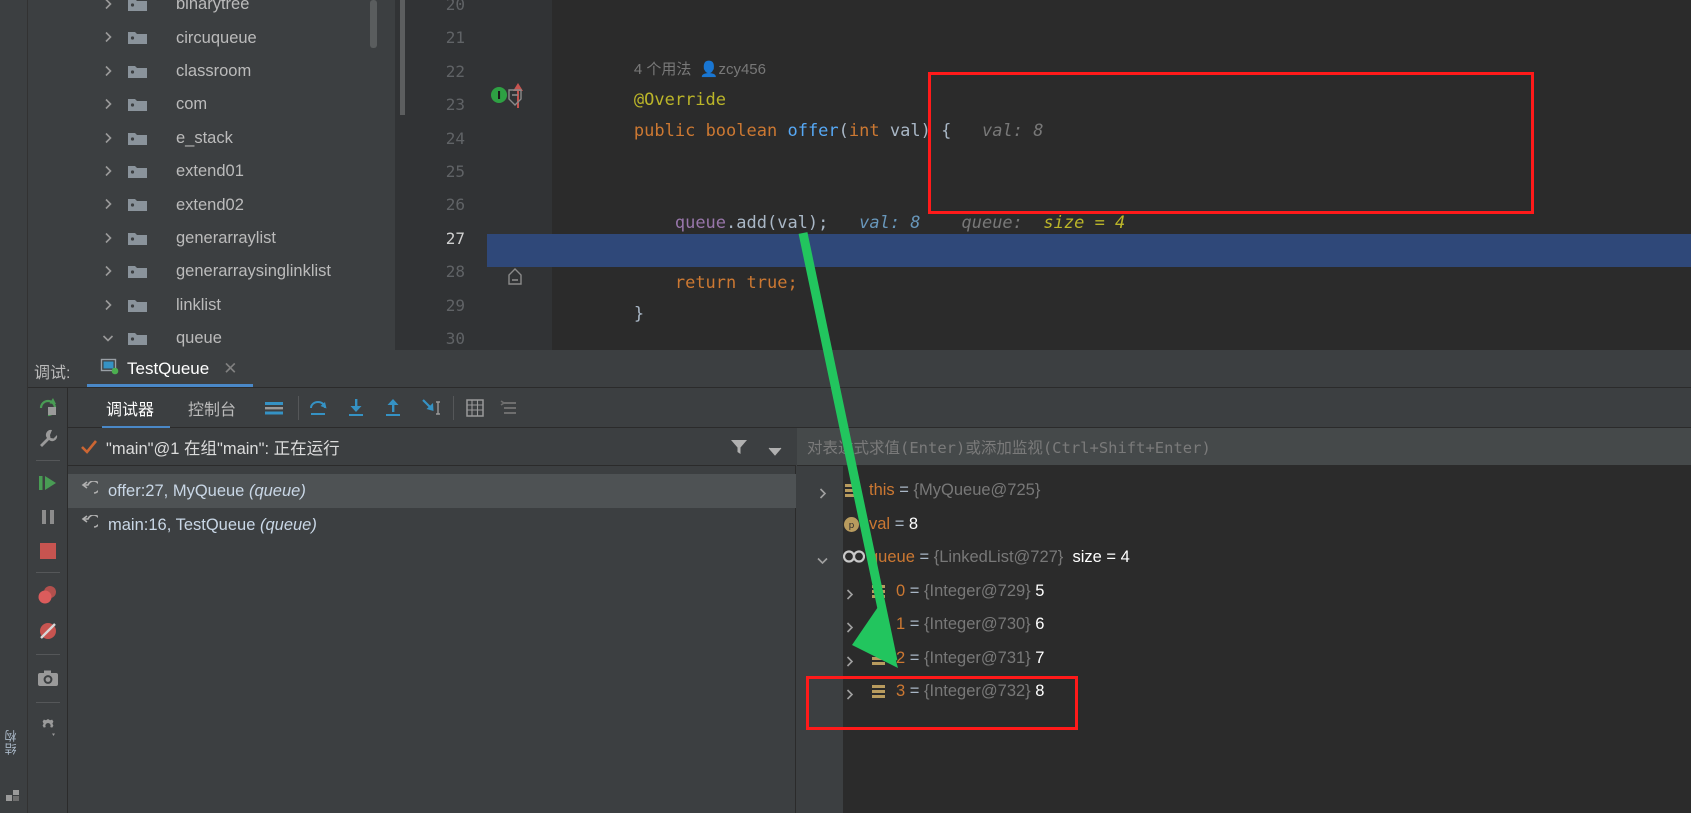  I want to click on tree-item-classroom: classroom, so click(211, 71).